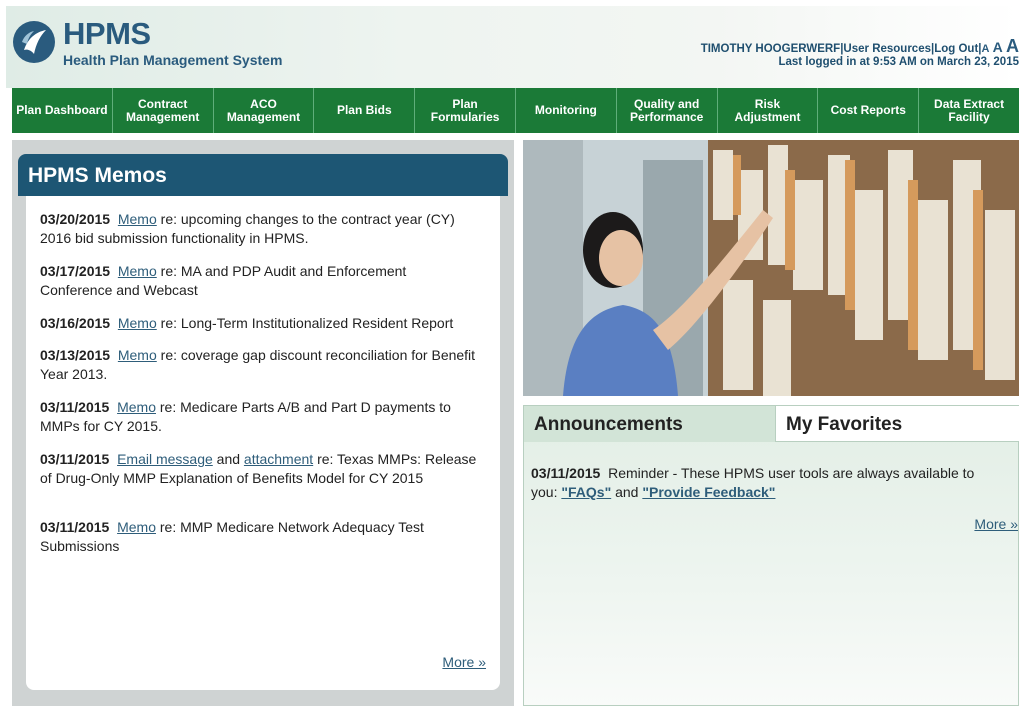 The width and height of the screenshot is (1019, 706). I want to click on logout-link: Log Out, so click(956, 49).